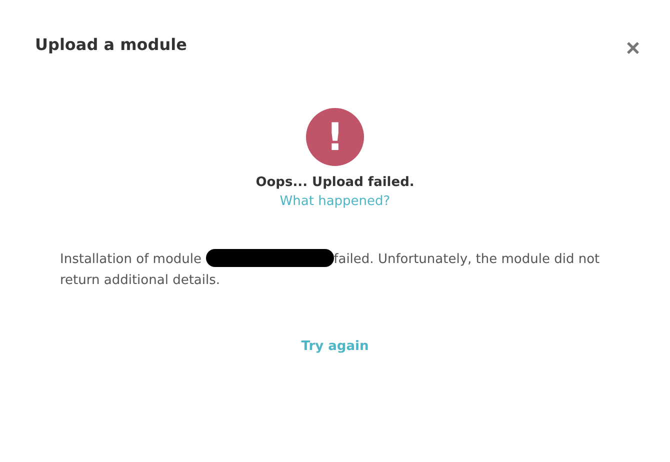  I want to click on error-heading: Oops... Upload failed., so click(335, 182).